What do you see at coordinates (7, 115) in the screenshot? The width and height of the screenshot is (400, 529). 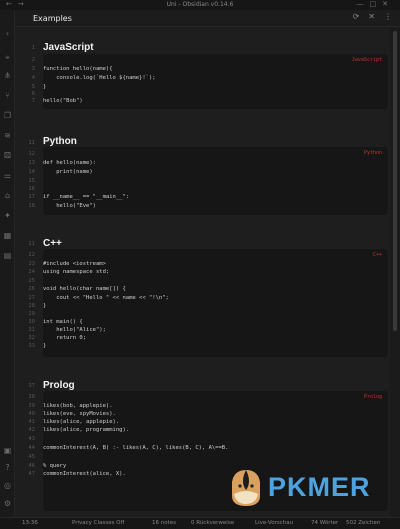 I see `copy-icon: ❐` at bounding box center [7, 115].